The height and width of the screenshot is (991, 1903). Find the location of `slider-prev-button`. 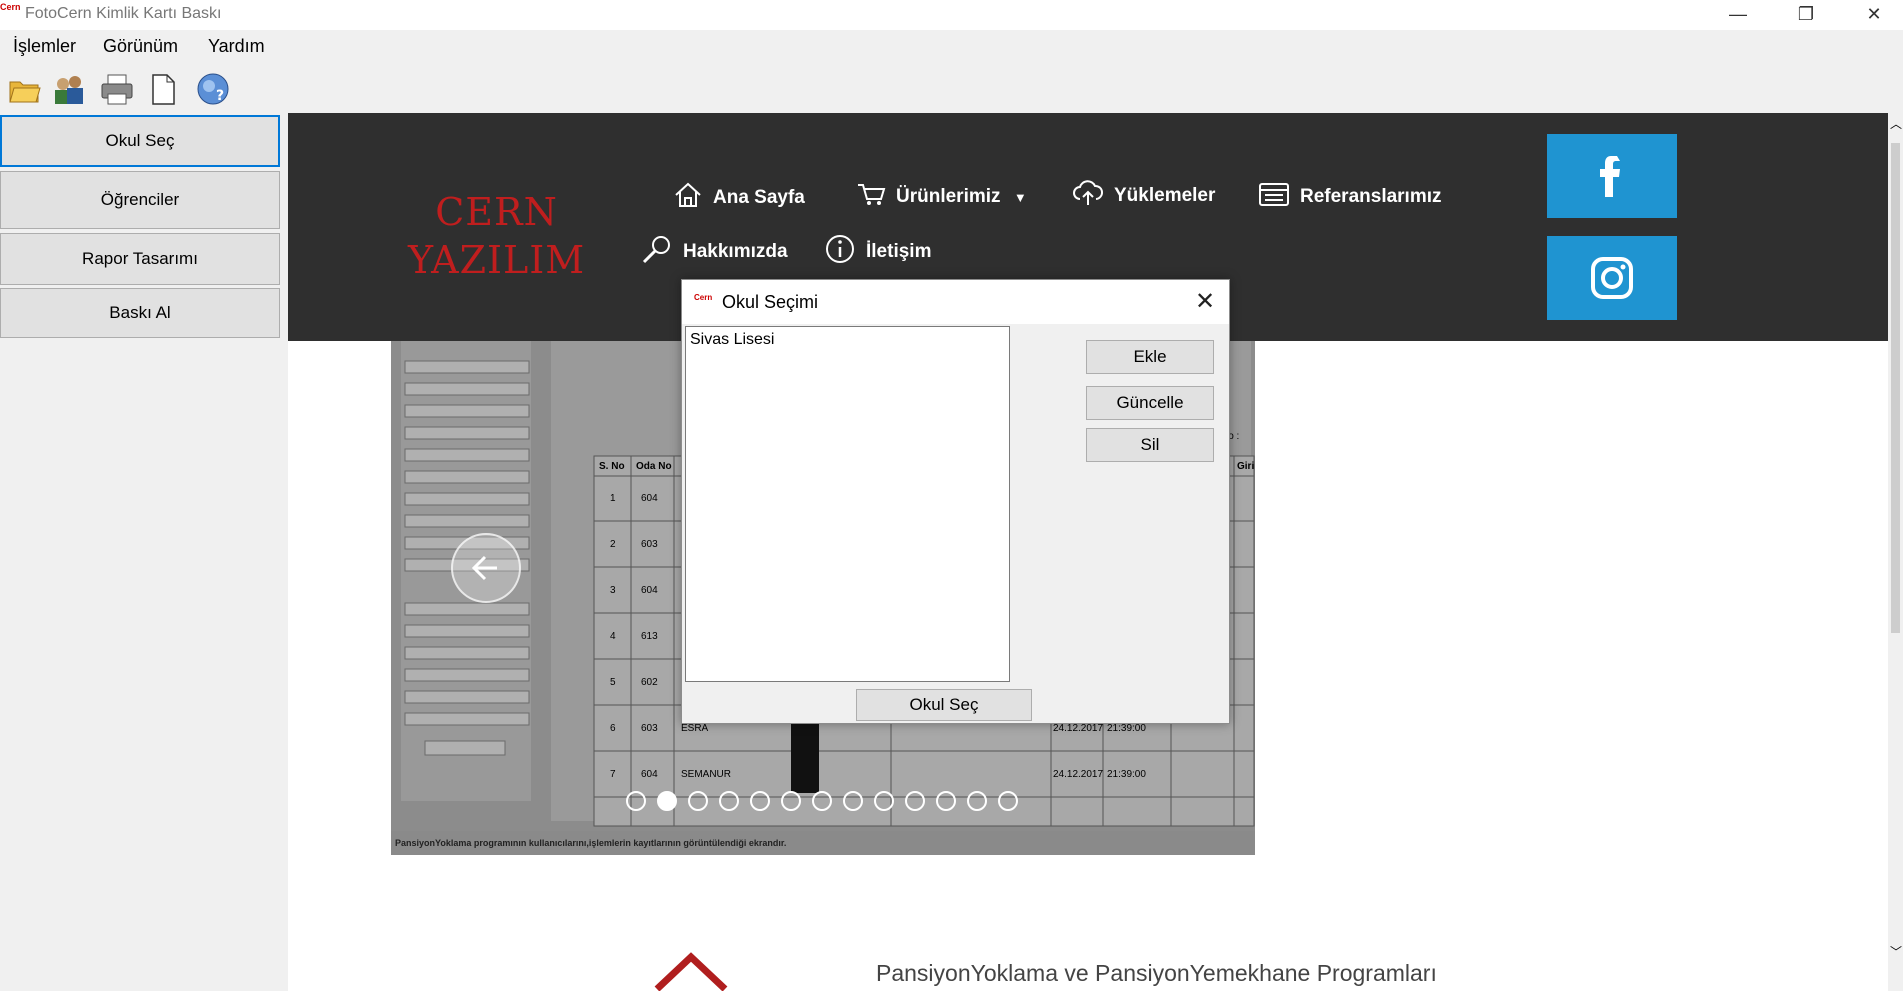

slider-prev-button is located at coordinates (486, 568).